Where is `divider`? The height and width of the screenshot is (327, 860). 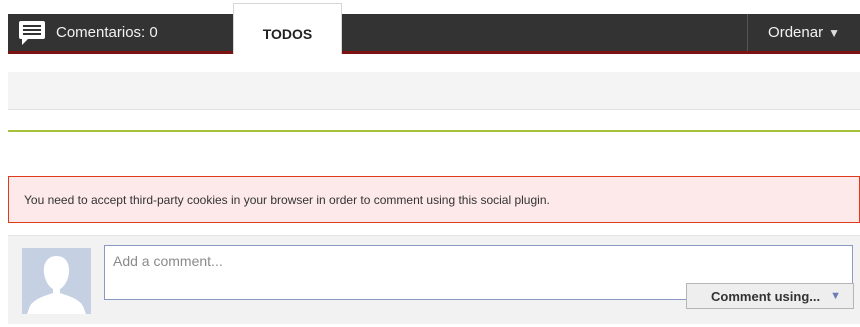
divider is located at coordinates (434, 131).